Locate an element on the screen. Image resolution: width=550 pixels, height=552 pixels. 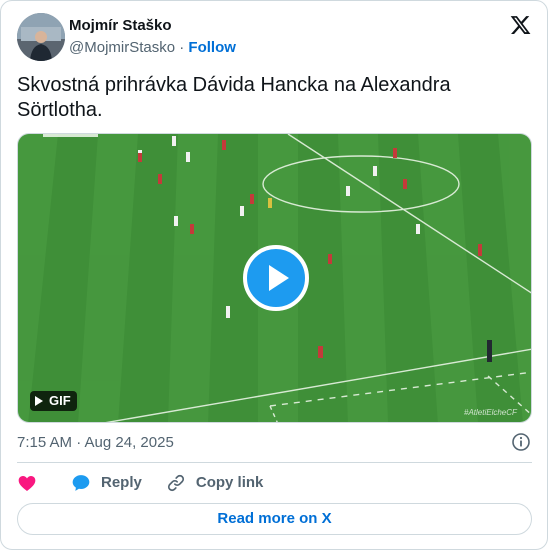
link-icon is located at coordinates (175, 483).